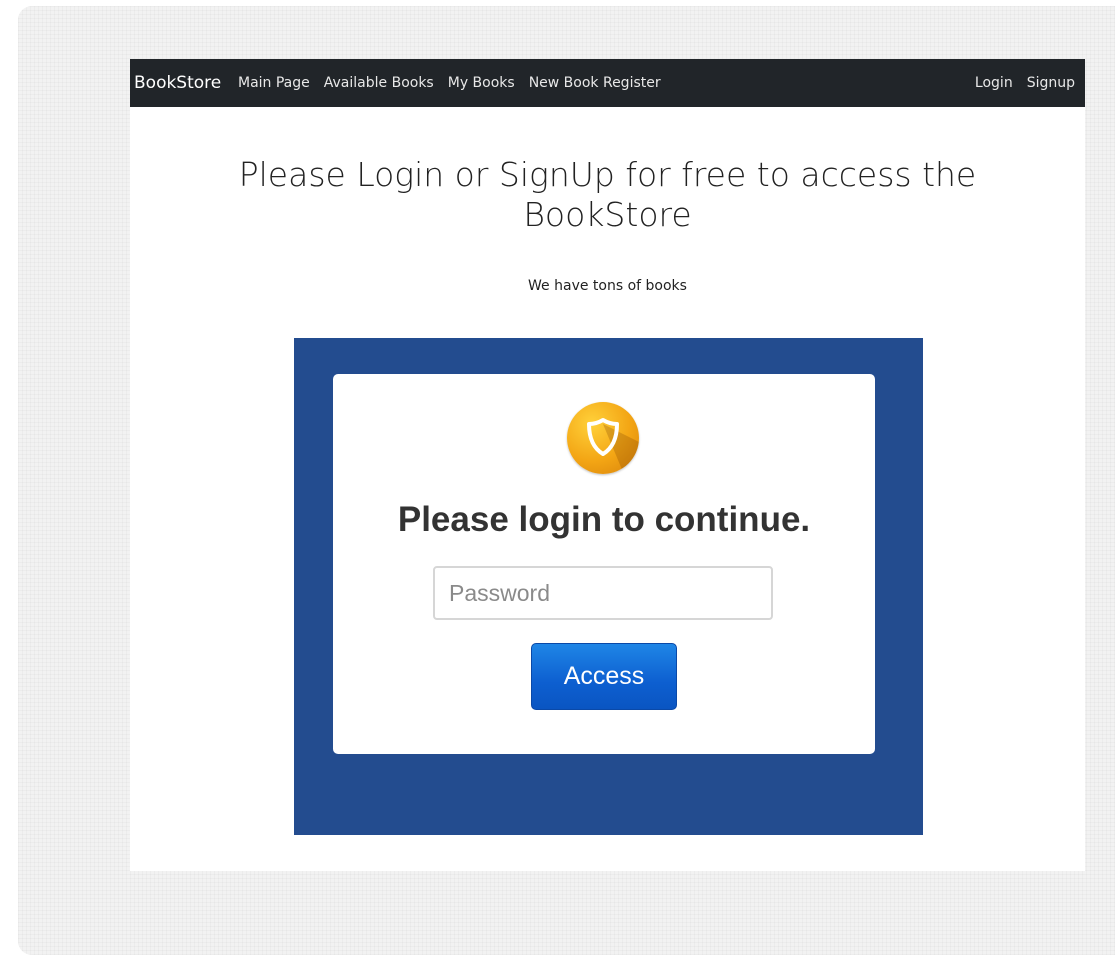 The image size is (1115, 955). Describe the element at coordinates (607, 286) in the screenshot. I see `page-subtitle: We have tons of books` at that location.